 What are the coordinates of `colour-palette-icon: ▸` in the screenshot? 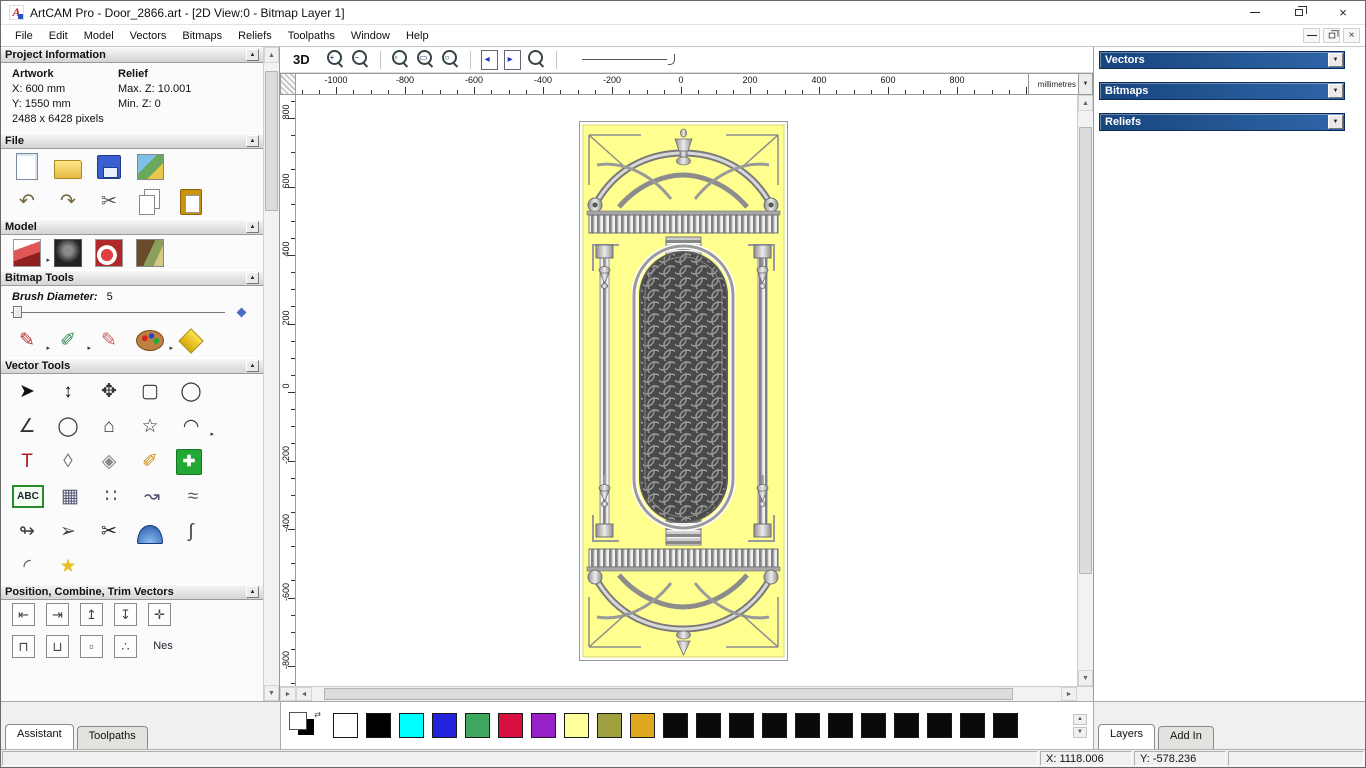 It's located at (154, 340).